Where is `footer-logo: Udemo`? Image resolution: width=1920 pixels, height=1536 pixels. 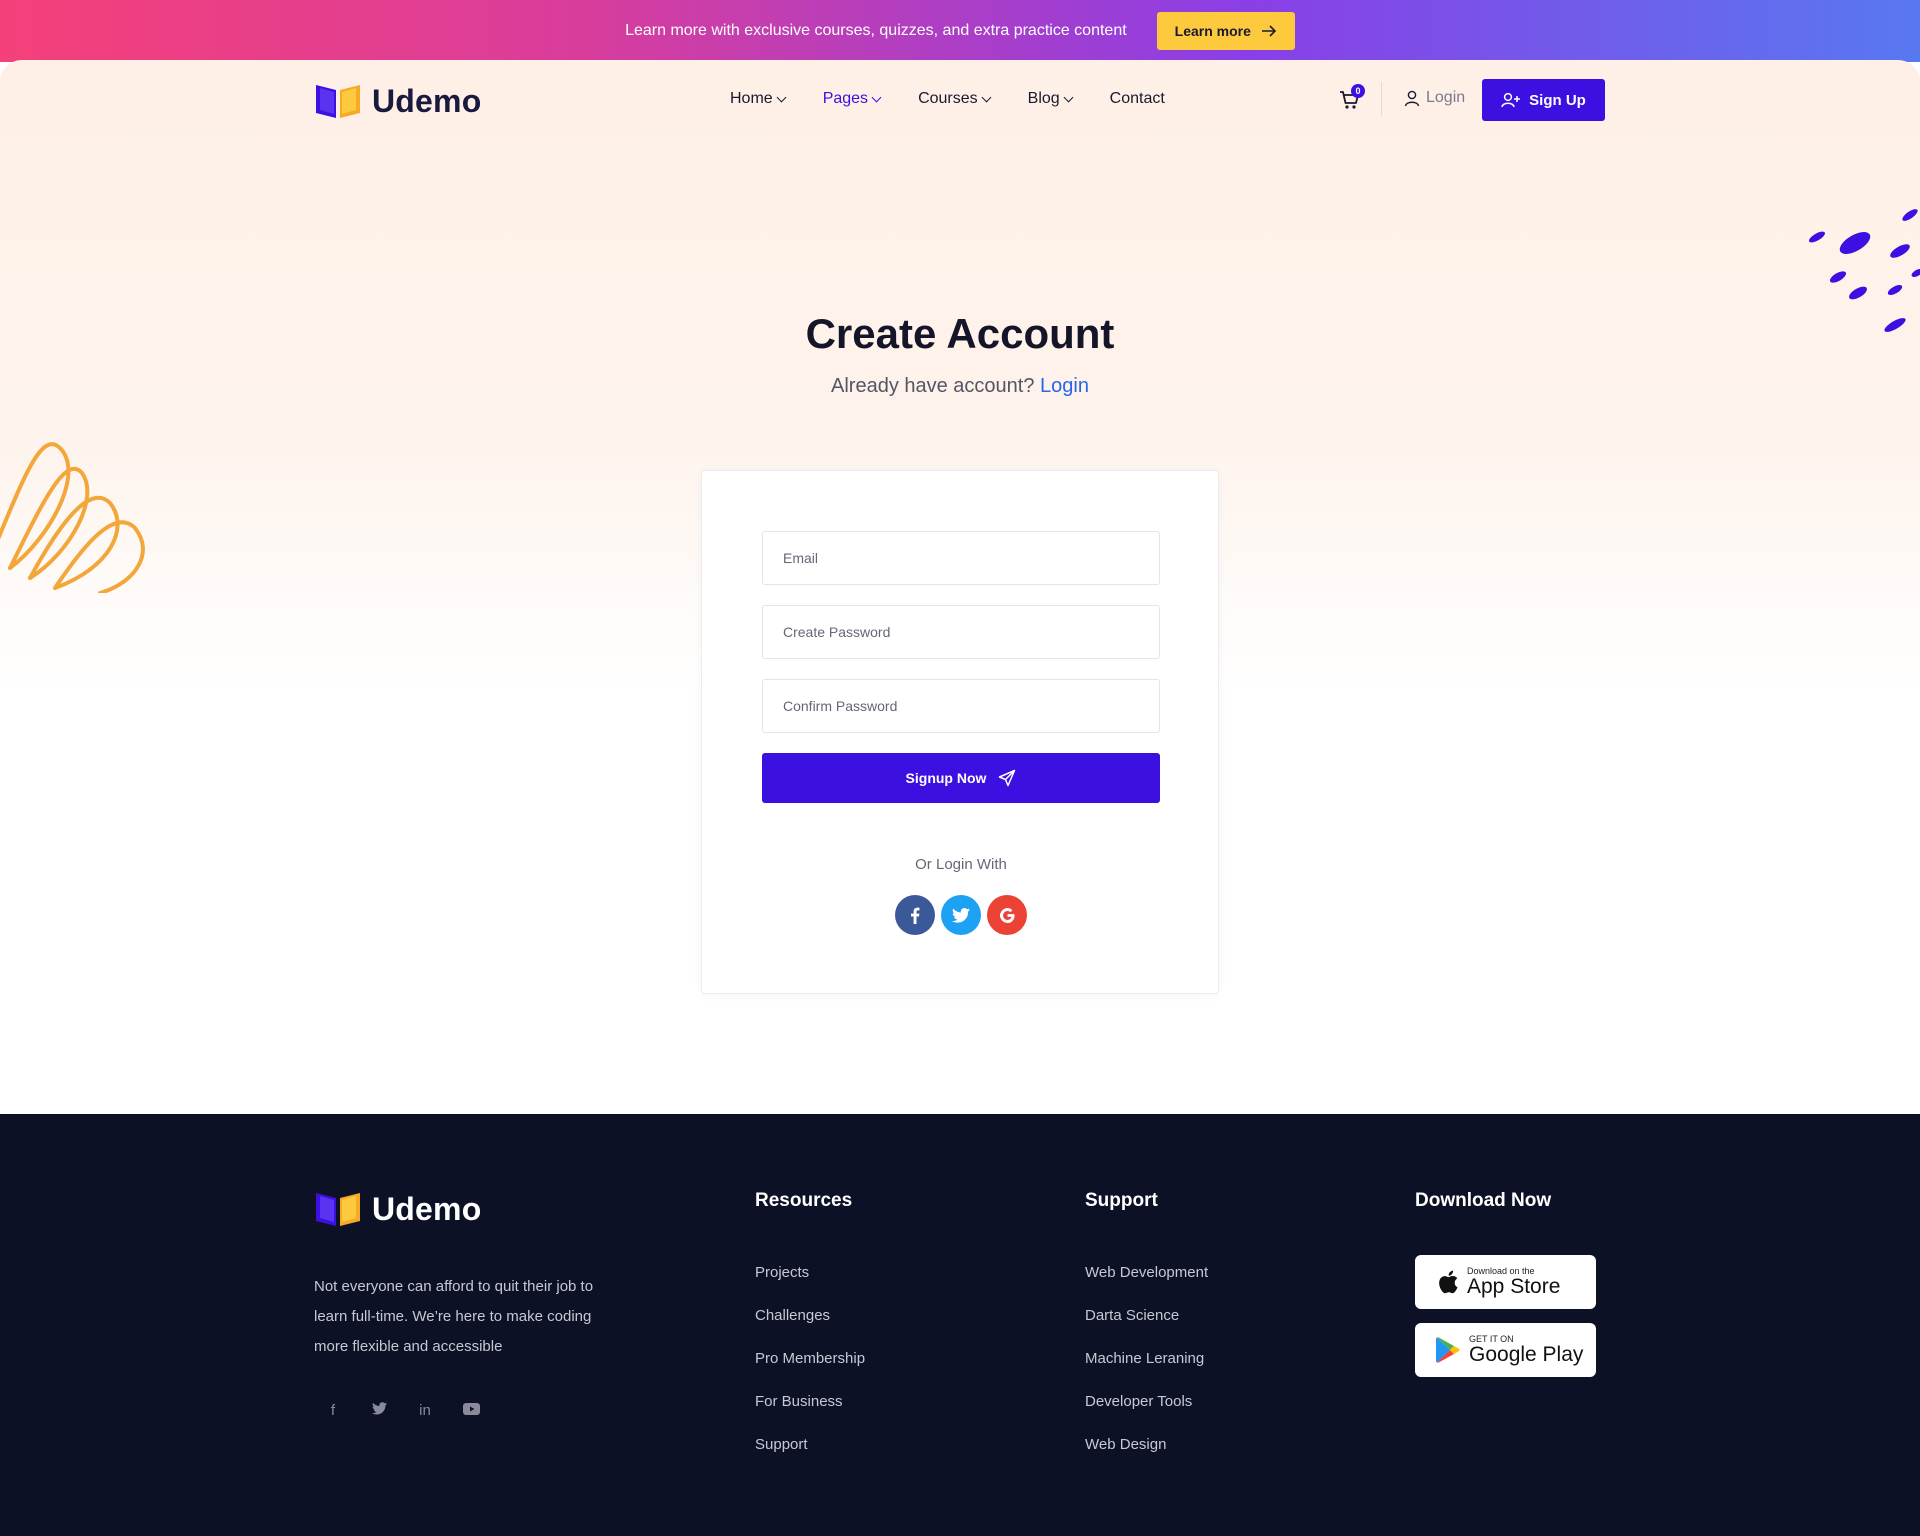 footer-logo: Udemo is located at coordinates (397, 1209).